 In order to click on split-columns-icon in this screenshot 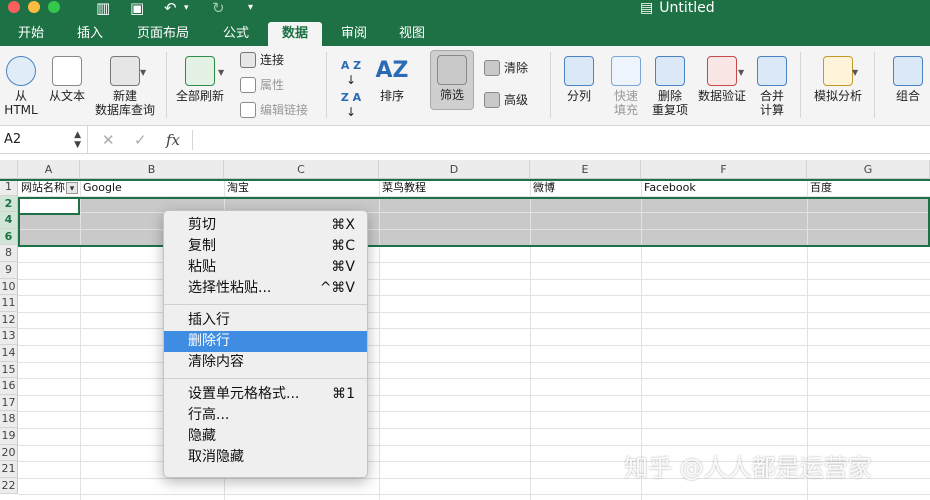, I will do `click(579, 71)`.